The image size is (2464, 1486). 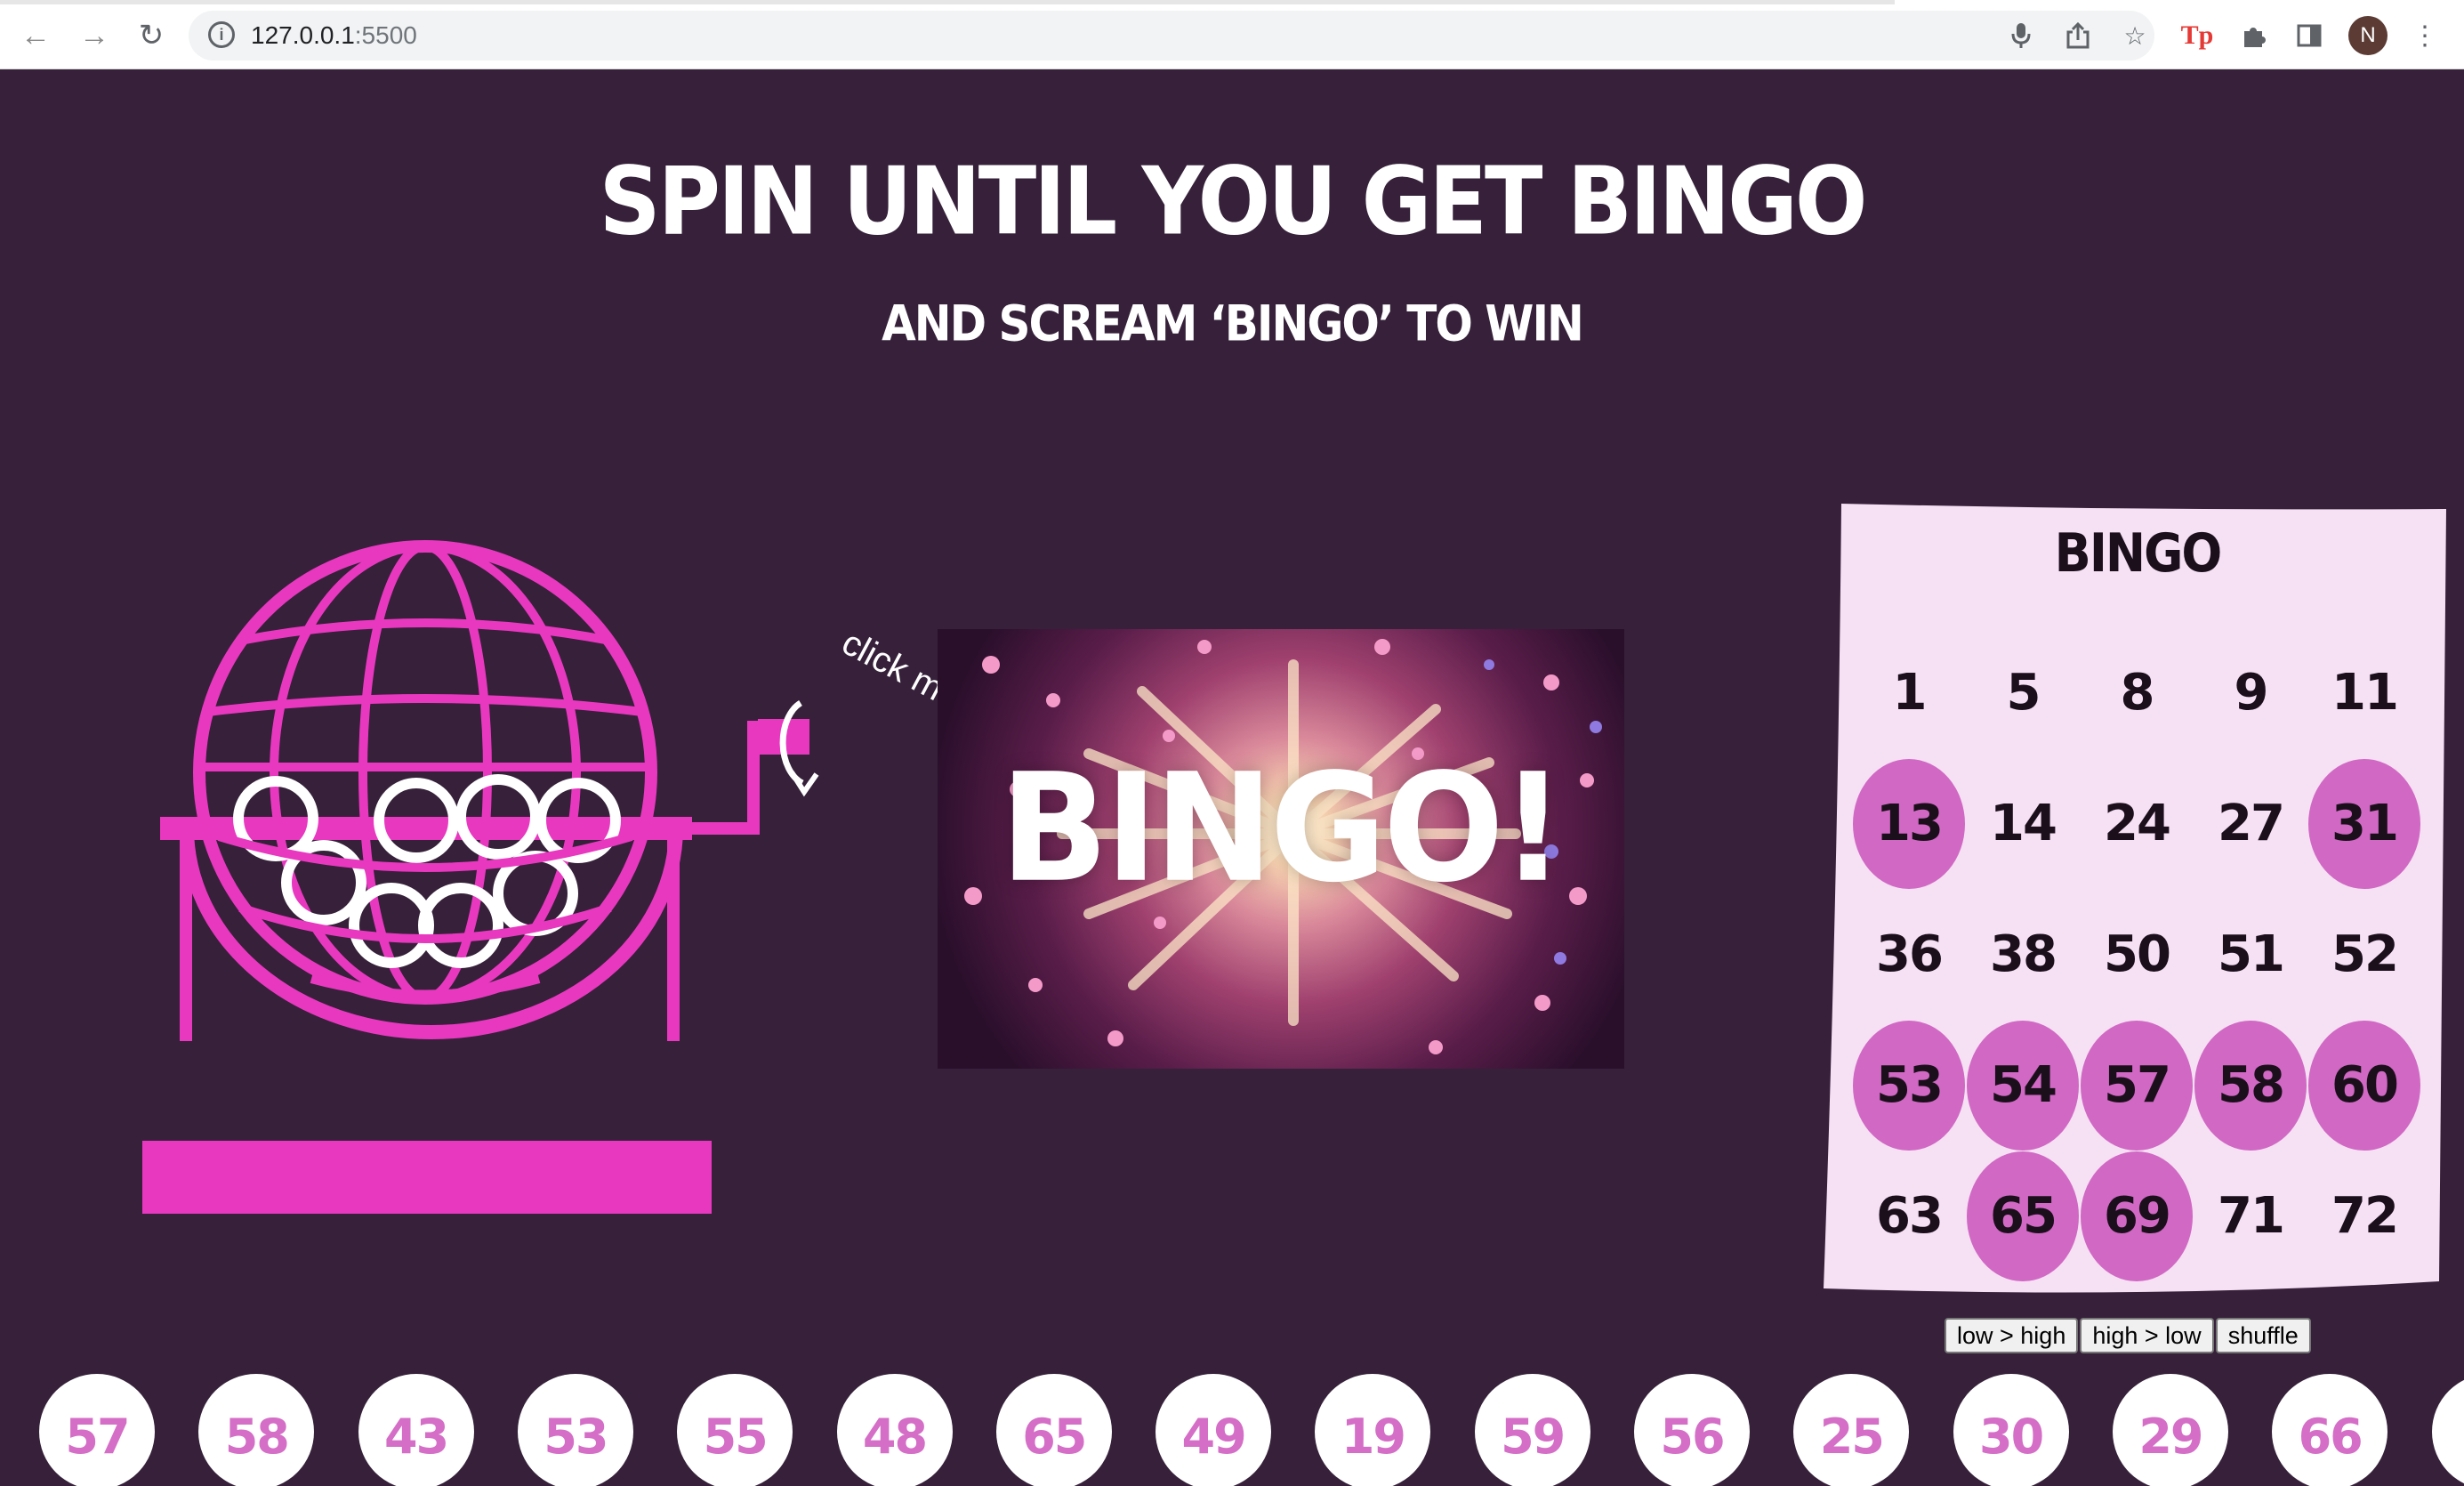 What do you see at coordinates (1214, 1430) in the screenshot?
I see `drawn-ball: 49` at bounding box center [1214, 1430].